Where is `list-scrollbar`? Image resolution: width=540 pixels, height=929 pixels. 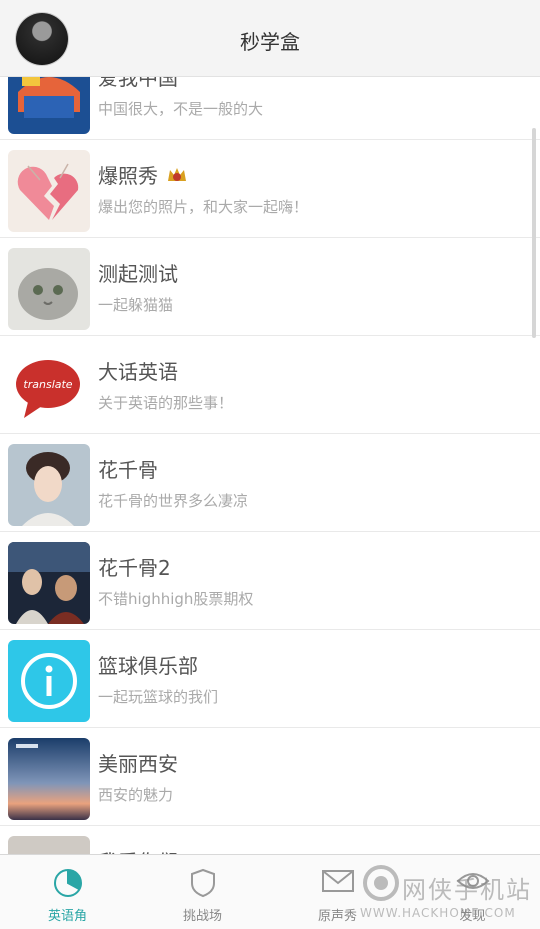 list-scrollbar is located at coordinates (534, 233).